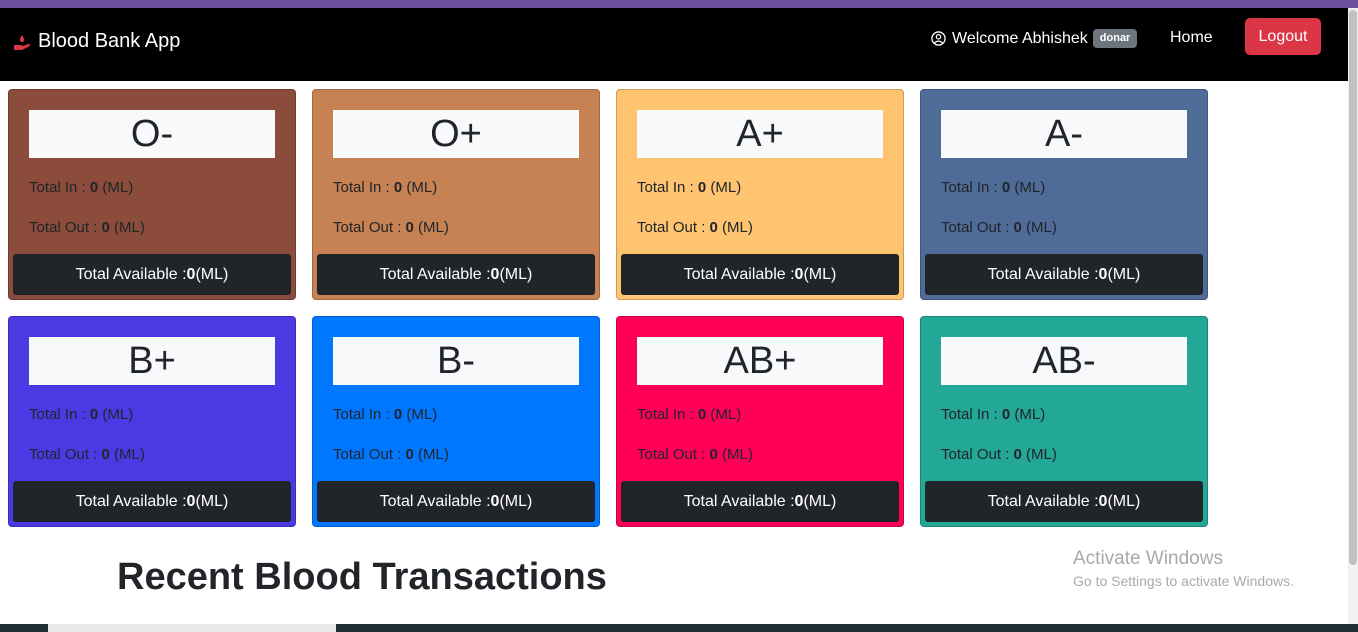 This screenshot has height=632, width=1358. What do you see at coordinates (1283, 36) in the screenshot?
I see `logout-button: Logout` at bounding box center [1283, 36].